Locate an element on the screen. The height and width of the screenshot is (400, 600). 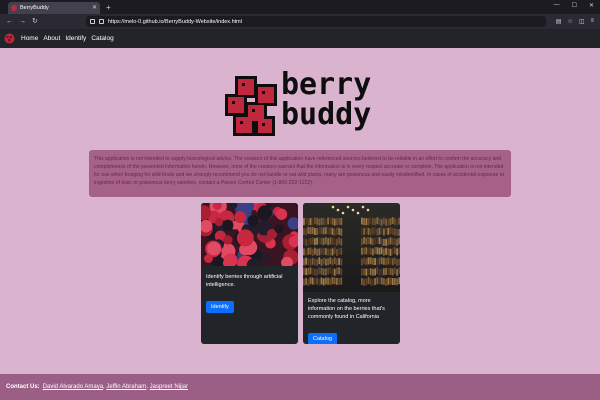
toolbar-icons: ▤ ☆ ◫ ≡ is located at coordinates (575, 21).